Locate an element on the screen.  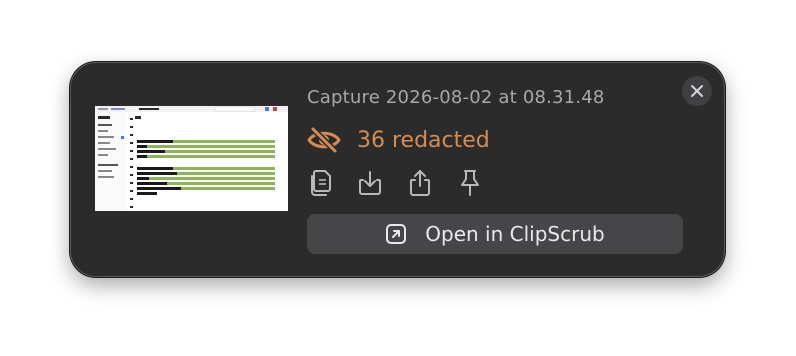
redaction-status: 36 redacted is located at coordinates (398, 140).